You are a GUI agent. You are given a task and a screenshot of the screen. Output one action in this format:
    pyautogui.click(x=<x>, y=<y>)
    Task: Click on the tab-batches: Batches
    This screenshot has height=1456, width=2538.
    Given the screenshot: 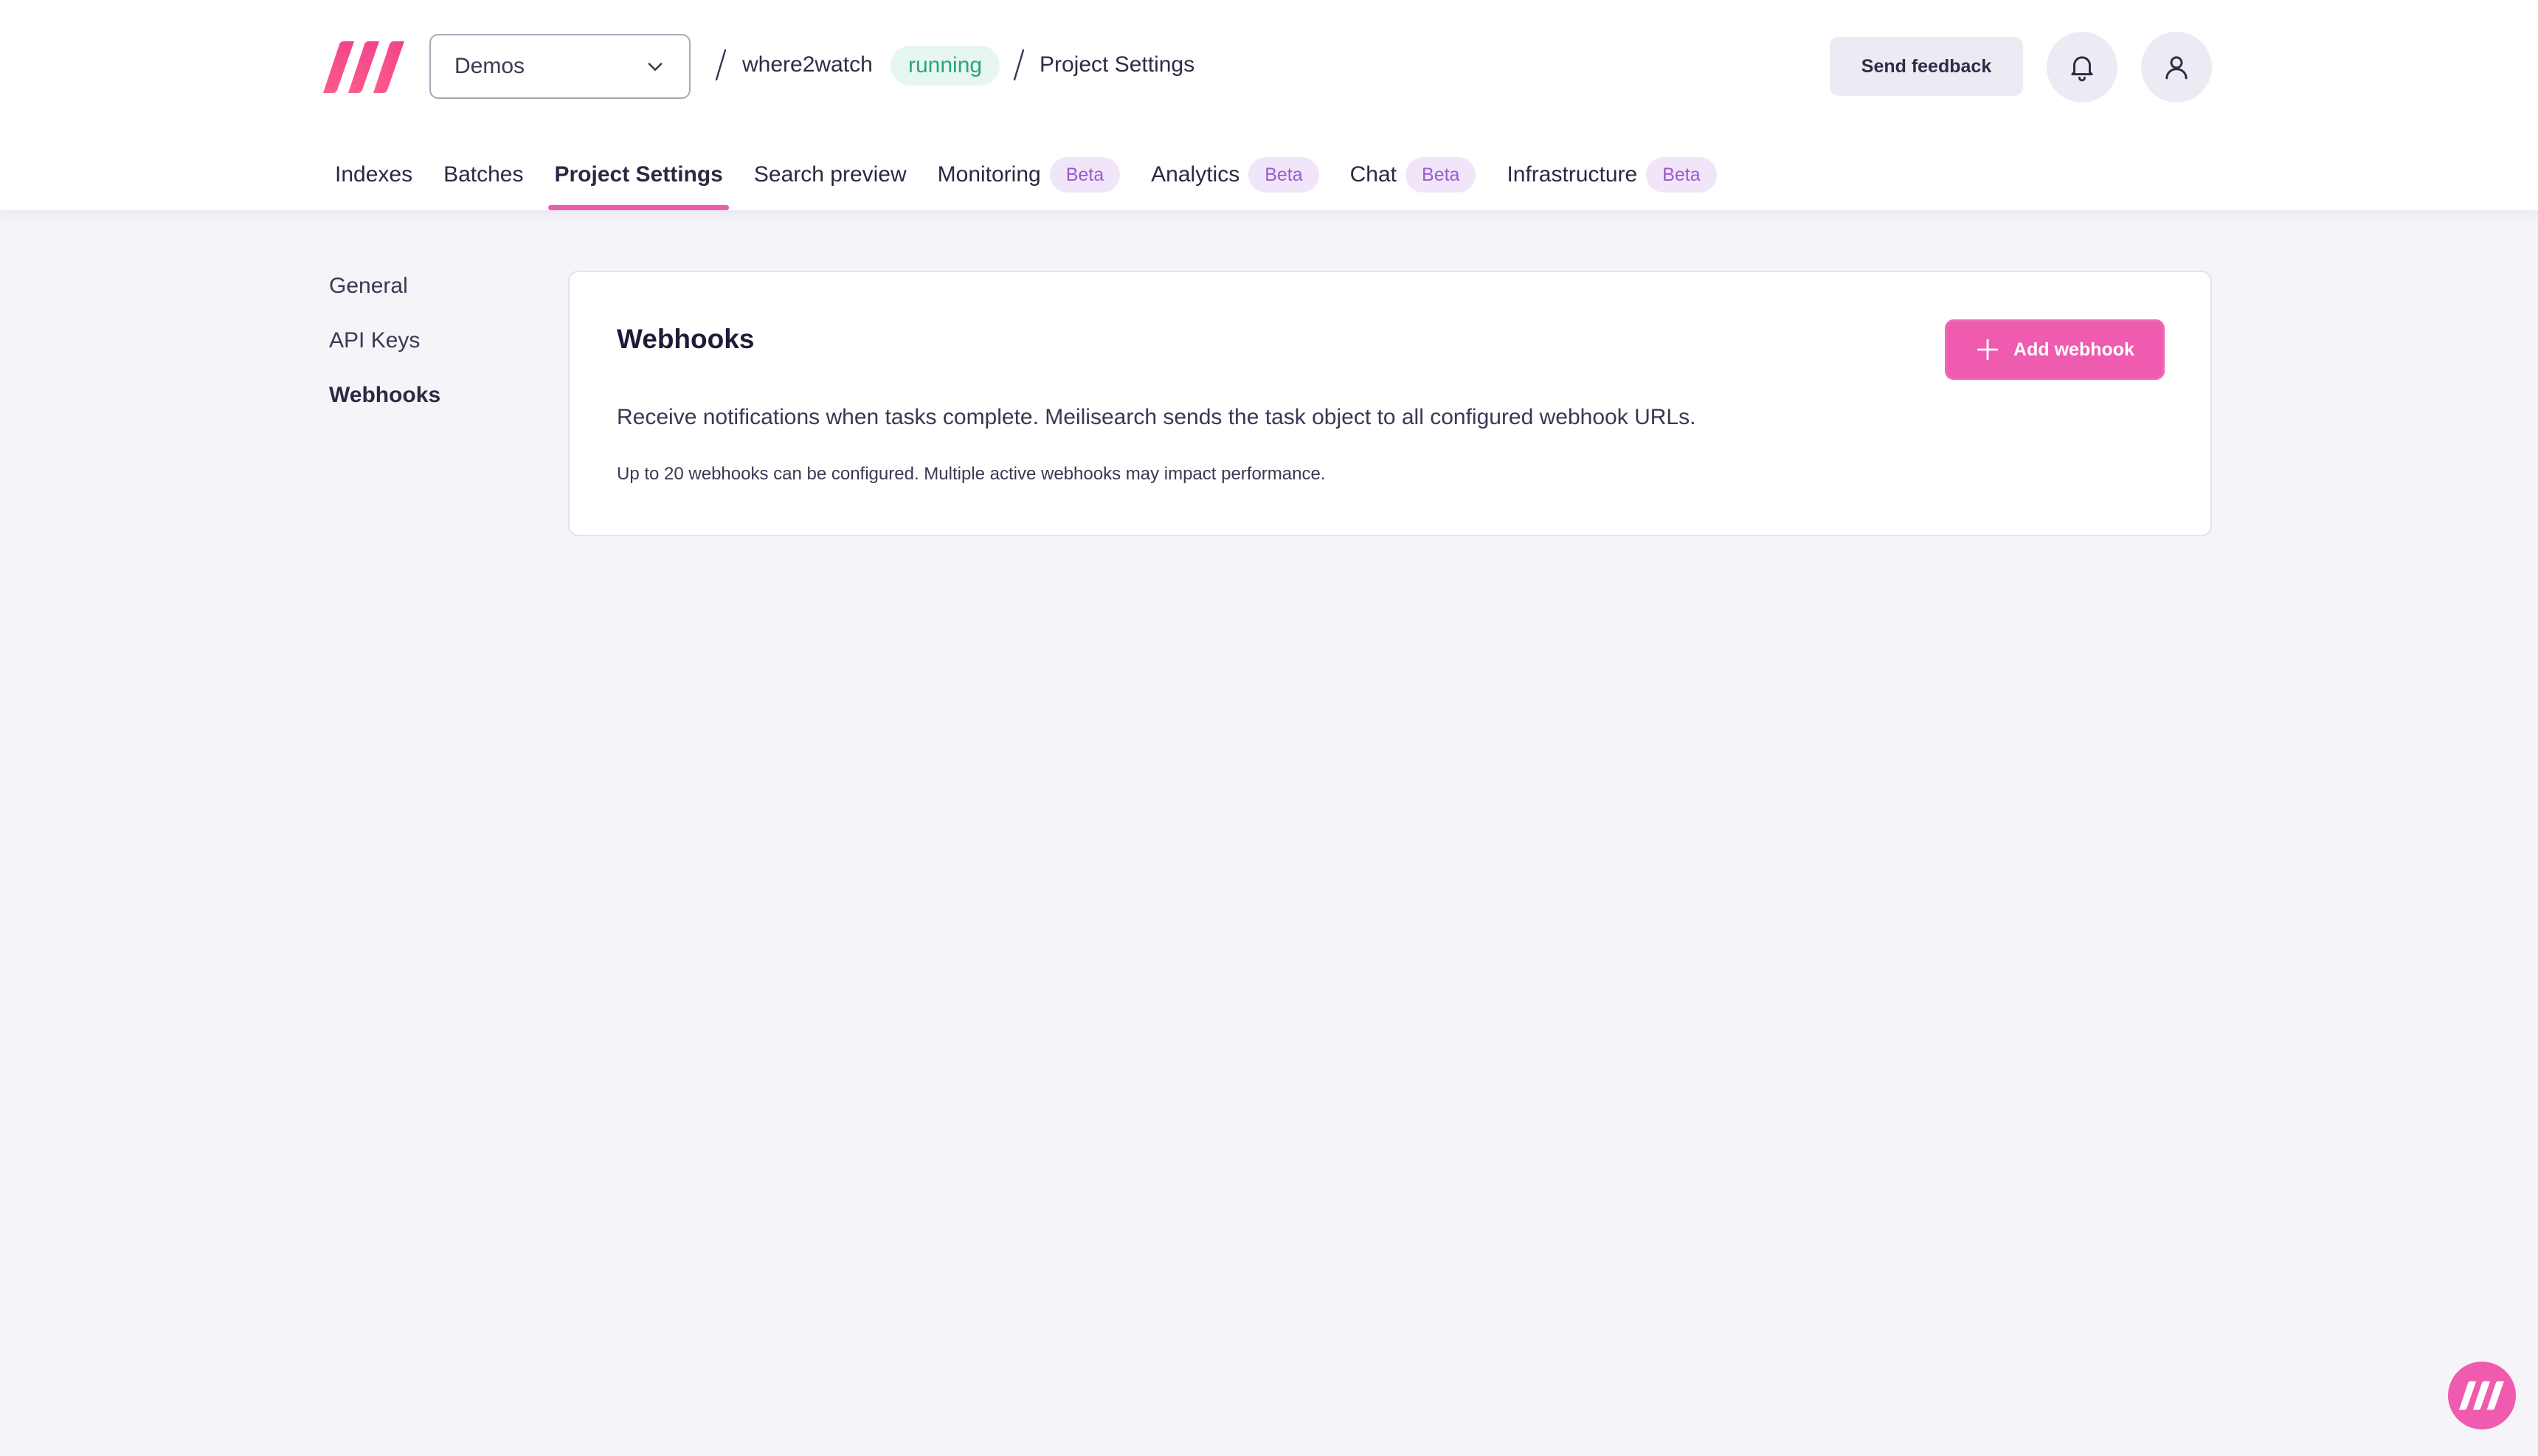 What is the action you would take?
    pyautogui.click(x=483, y=175)
    